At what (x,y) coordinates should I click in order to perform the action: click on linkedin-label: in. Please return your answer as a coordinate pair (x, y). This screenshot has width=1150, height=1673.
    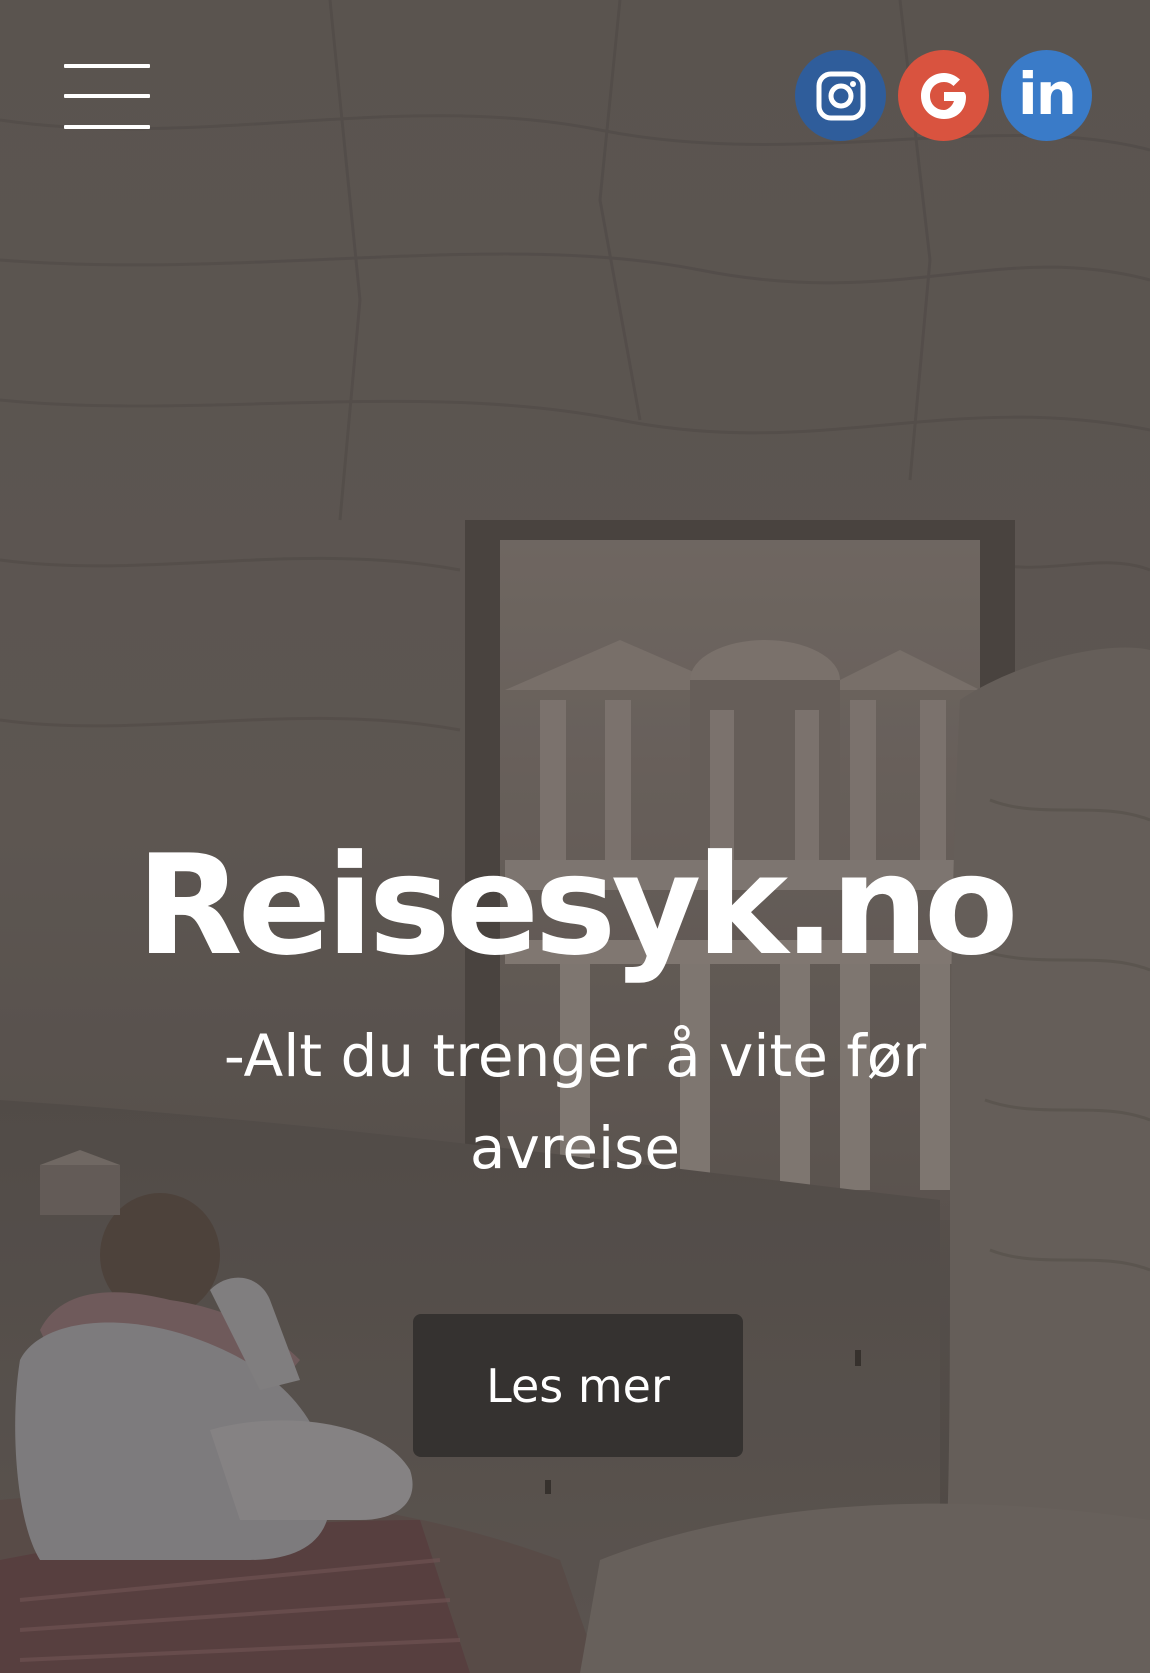
    Looking at the image, I should click on (1047, 93).